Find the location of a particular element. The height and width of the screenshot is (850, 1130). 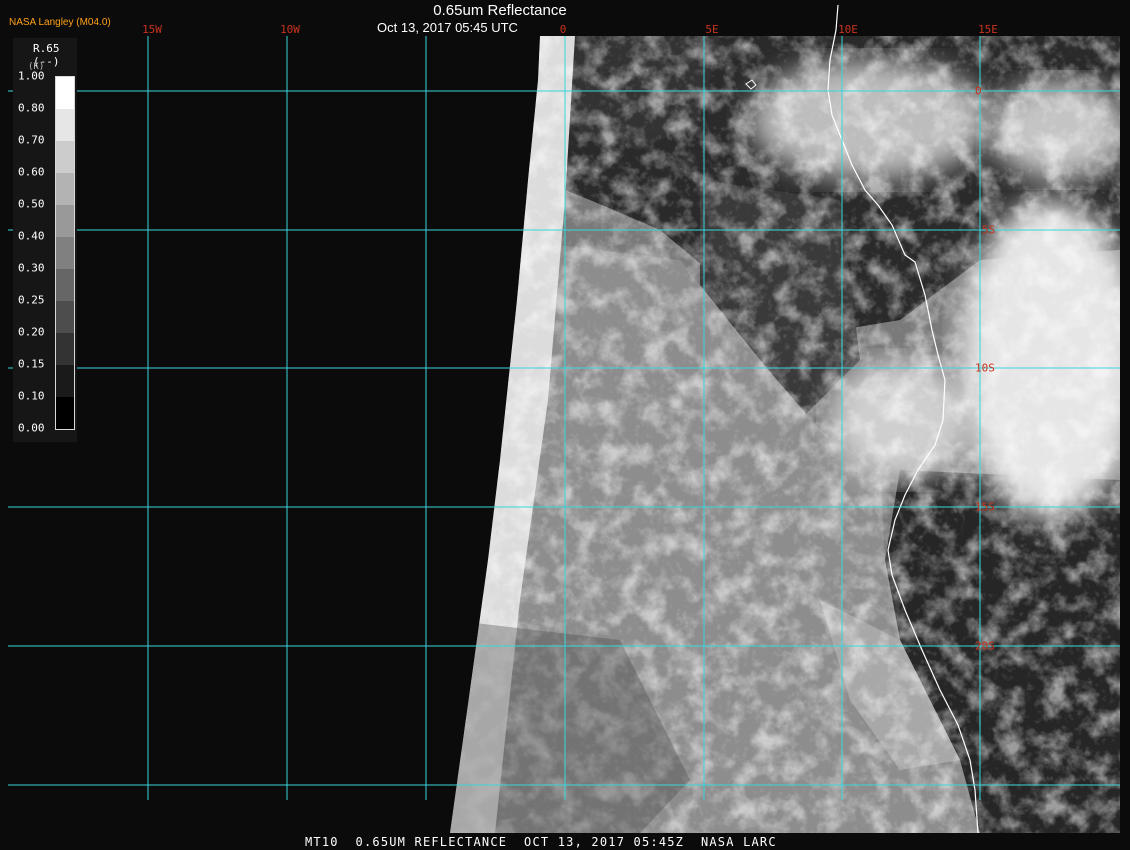

lat-label-0: 0 is located at coordinates (978, 91).